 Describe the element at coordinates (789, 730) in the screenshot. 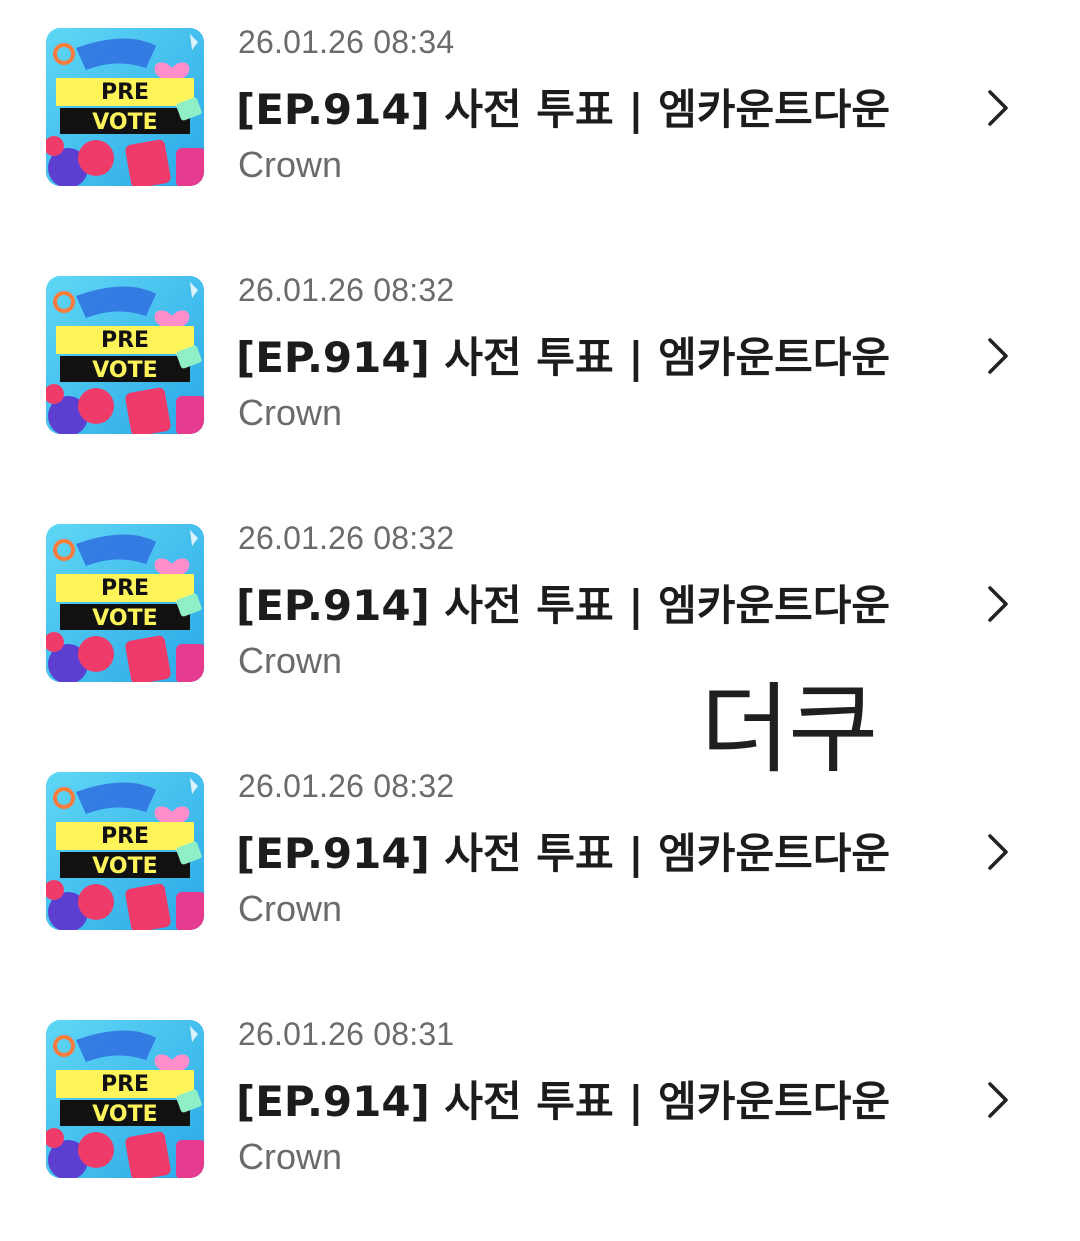

I see `watermark-text: 더쿠` at that location.